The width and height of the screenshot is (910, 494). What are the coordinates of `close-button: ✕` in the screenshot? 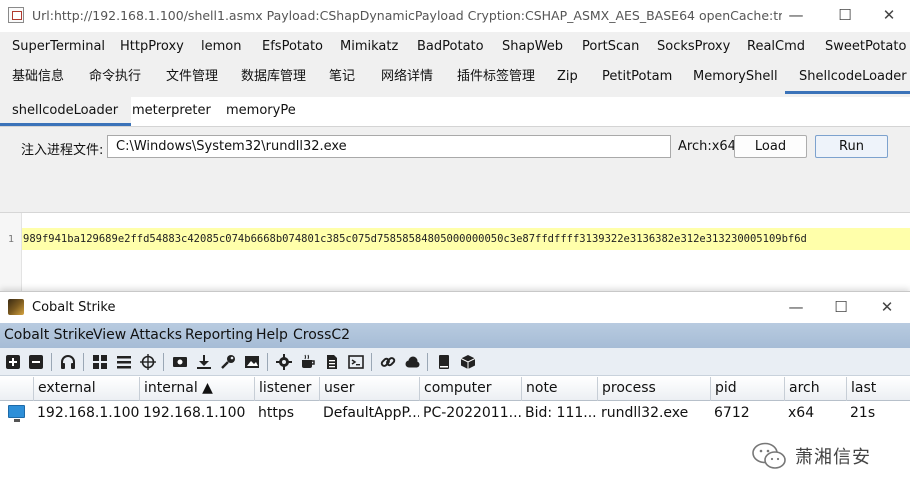 It's located at (888, 16).